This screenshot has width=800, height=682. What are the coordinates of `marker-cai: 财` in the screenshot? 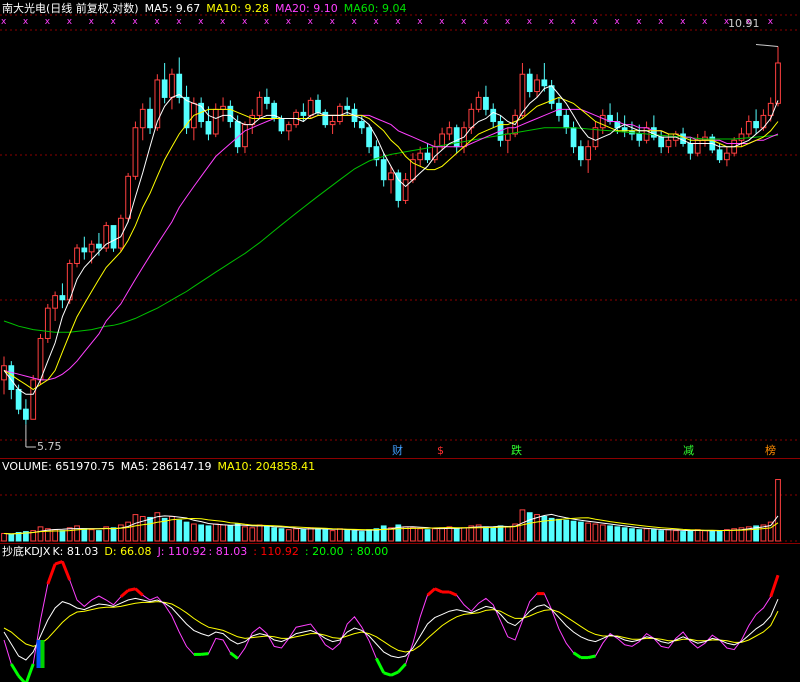 It's located at (397, 450).